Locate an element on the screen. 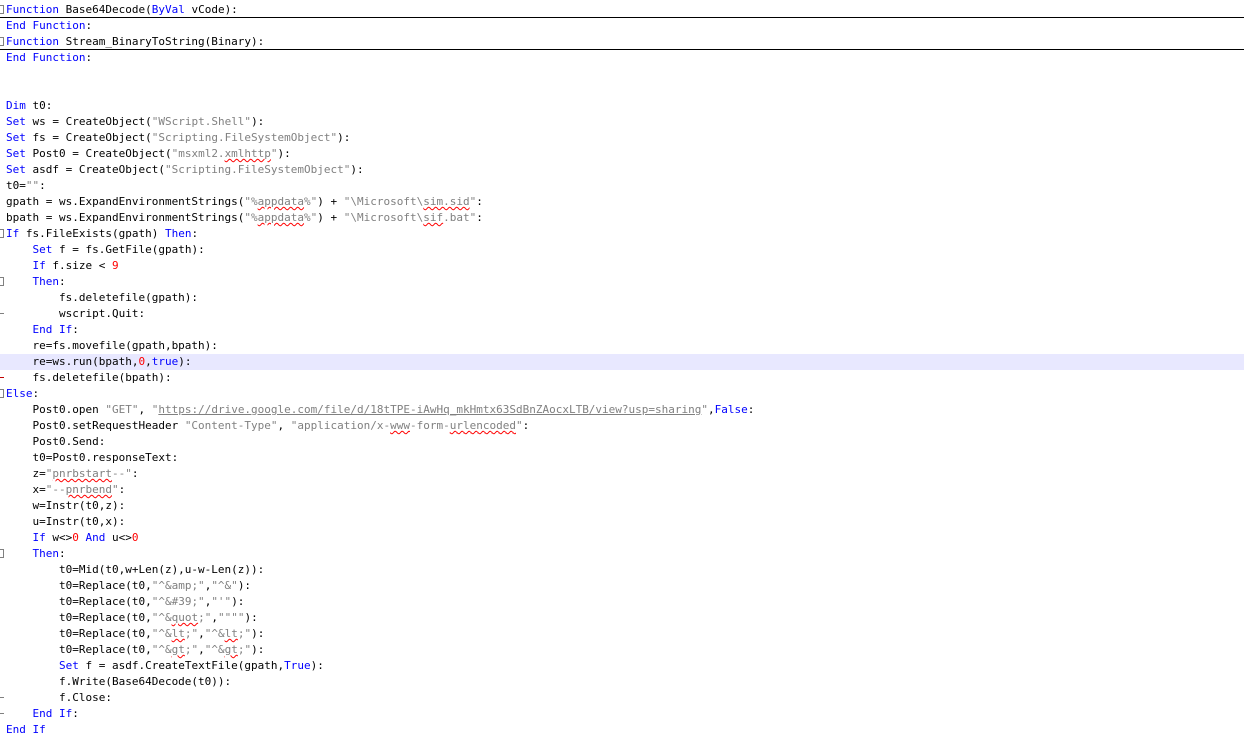  code-line: Function Base64Decode(ByVal vCode): is located at coordinates (622, 10).